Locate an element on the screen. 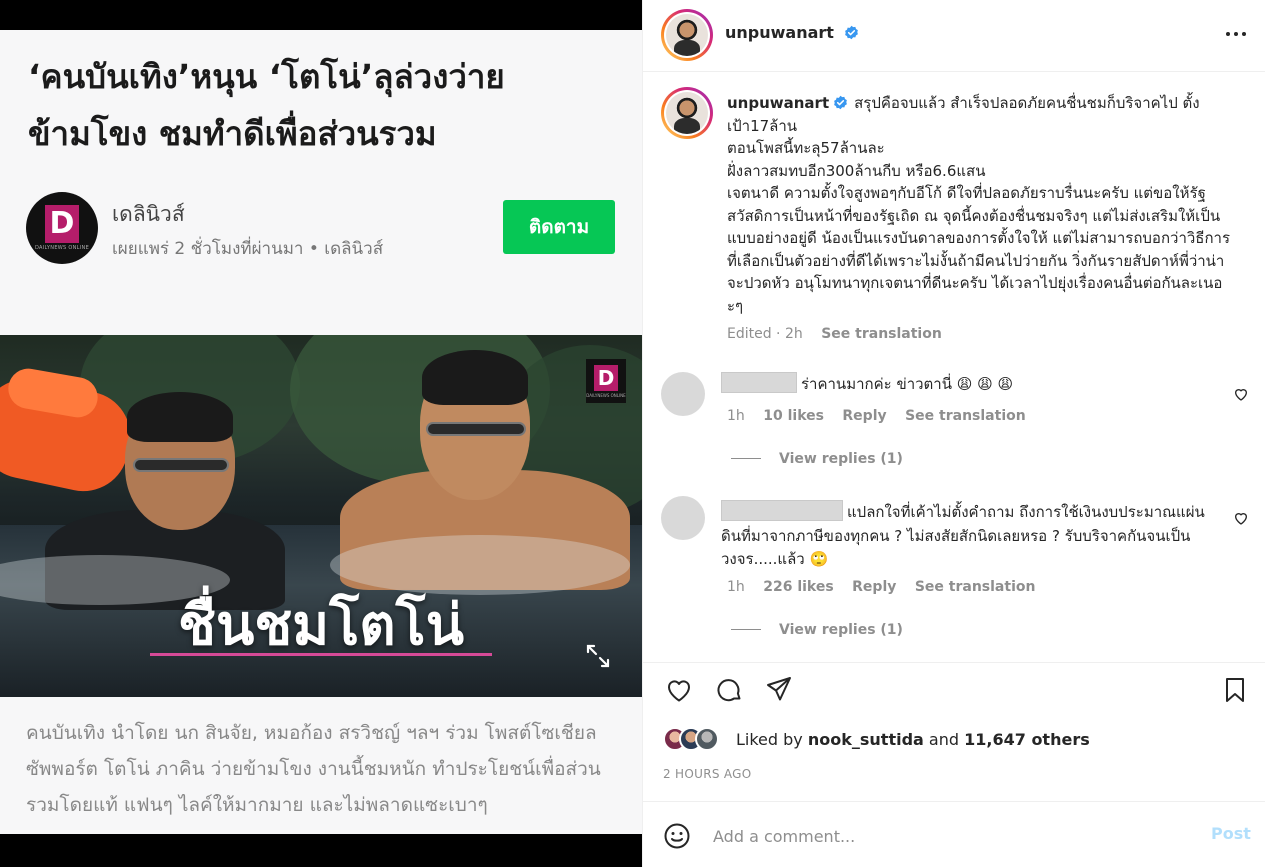  comment-meta: 1h 10 likes Reply See translation is located at coordinates (883, 416).